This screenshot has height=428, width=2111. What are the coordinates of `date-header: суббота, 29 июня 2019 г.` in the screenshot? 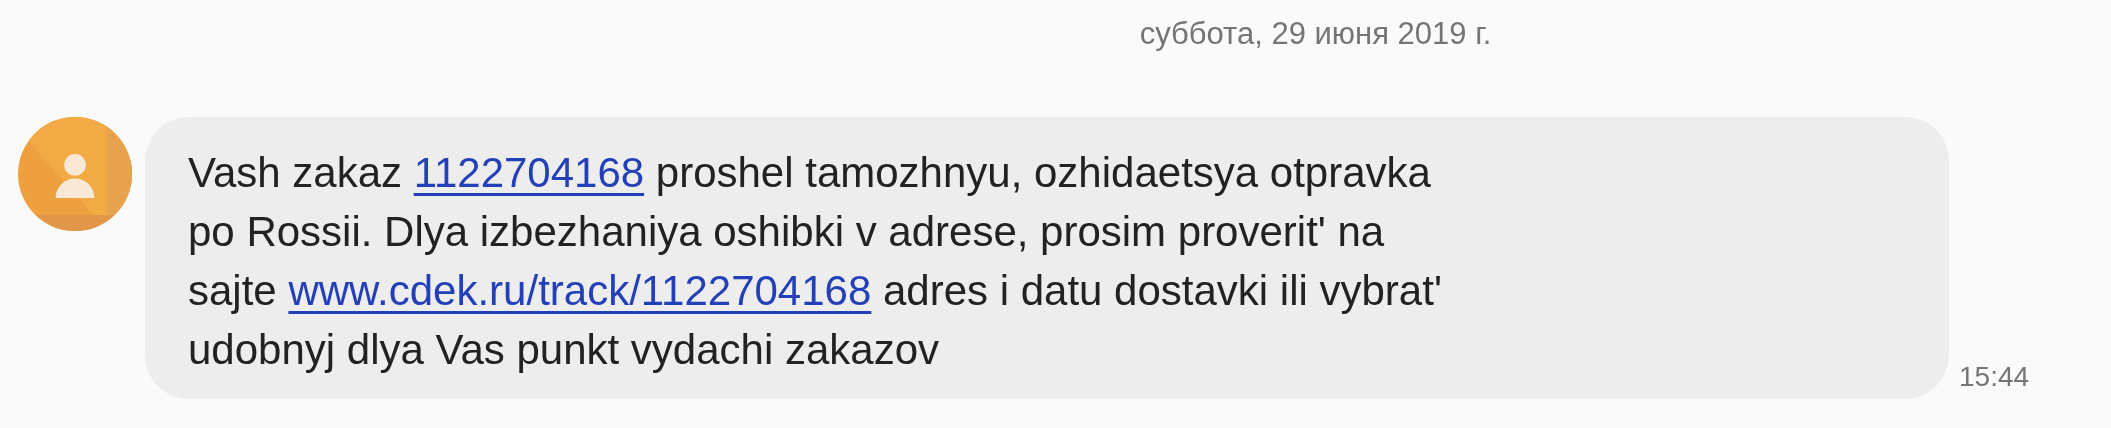 It's located at (1315, 34).